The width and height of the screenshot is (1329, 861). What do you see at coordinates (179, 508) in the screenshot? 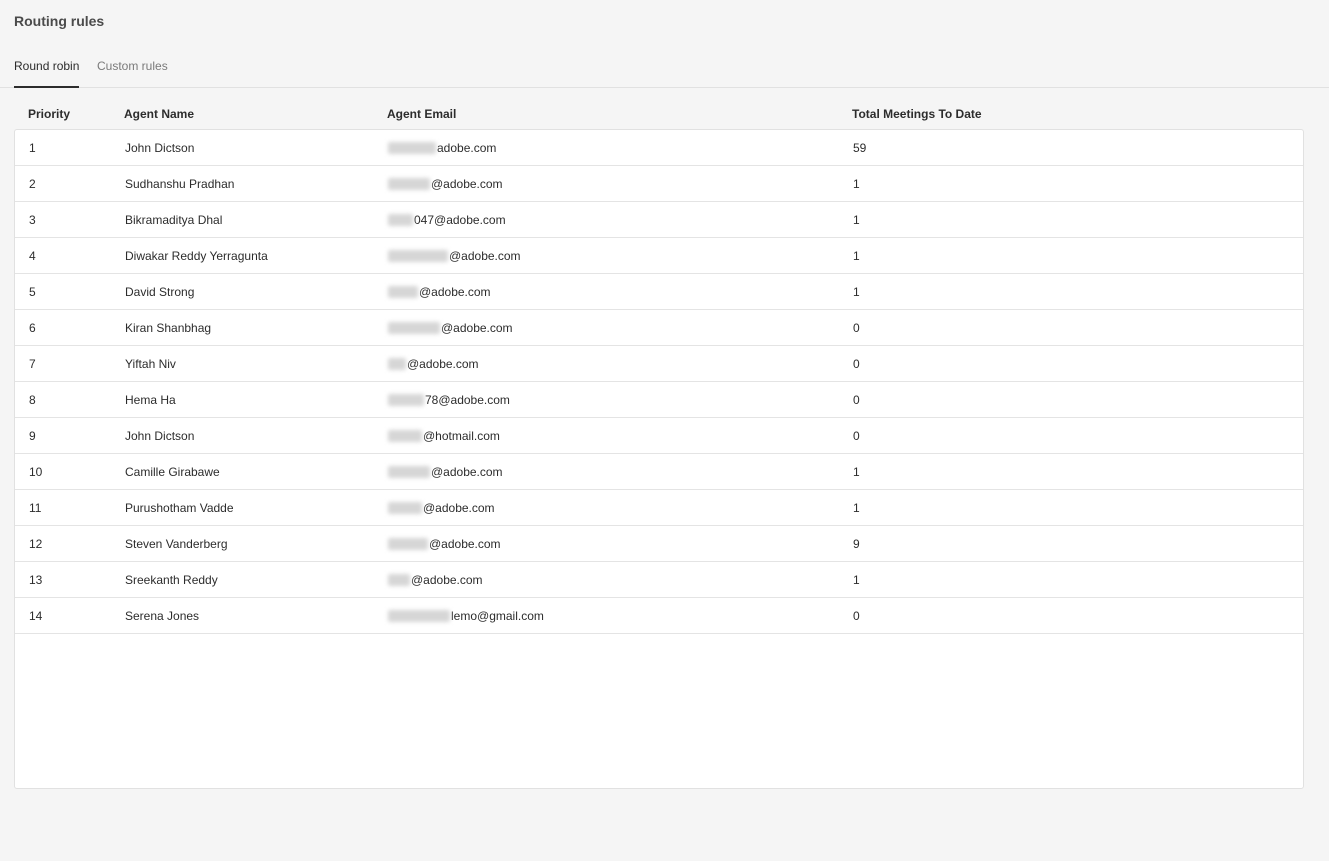
I see `agent-name-cell: Purushotham Vadde` at bounding box center [179, 508].